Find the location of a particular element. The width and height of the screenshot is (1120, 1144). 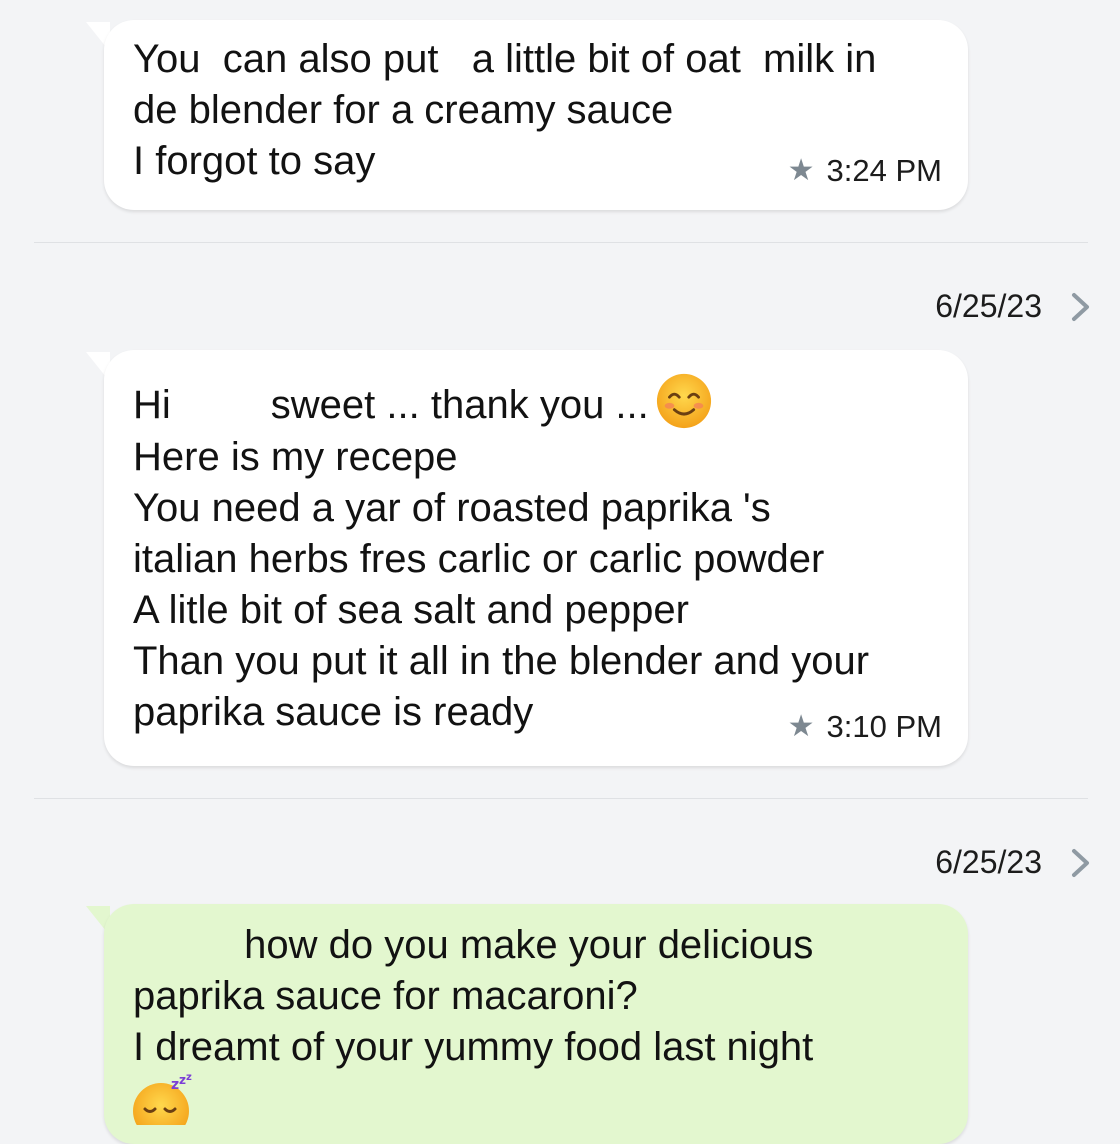

message-text-line: I dreamt of your yummy food last night is located at coordinates (473, 1047).